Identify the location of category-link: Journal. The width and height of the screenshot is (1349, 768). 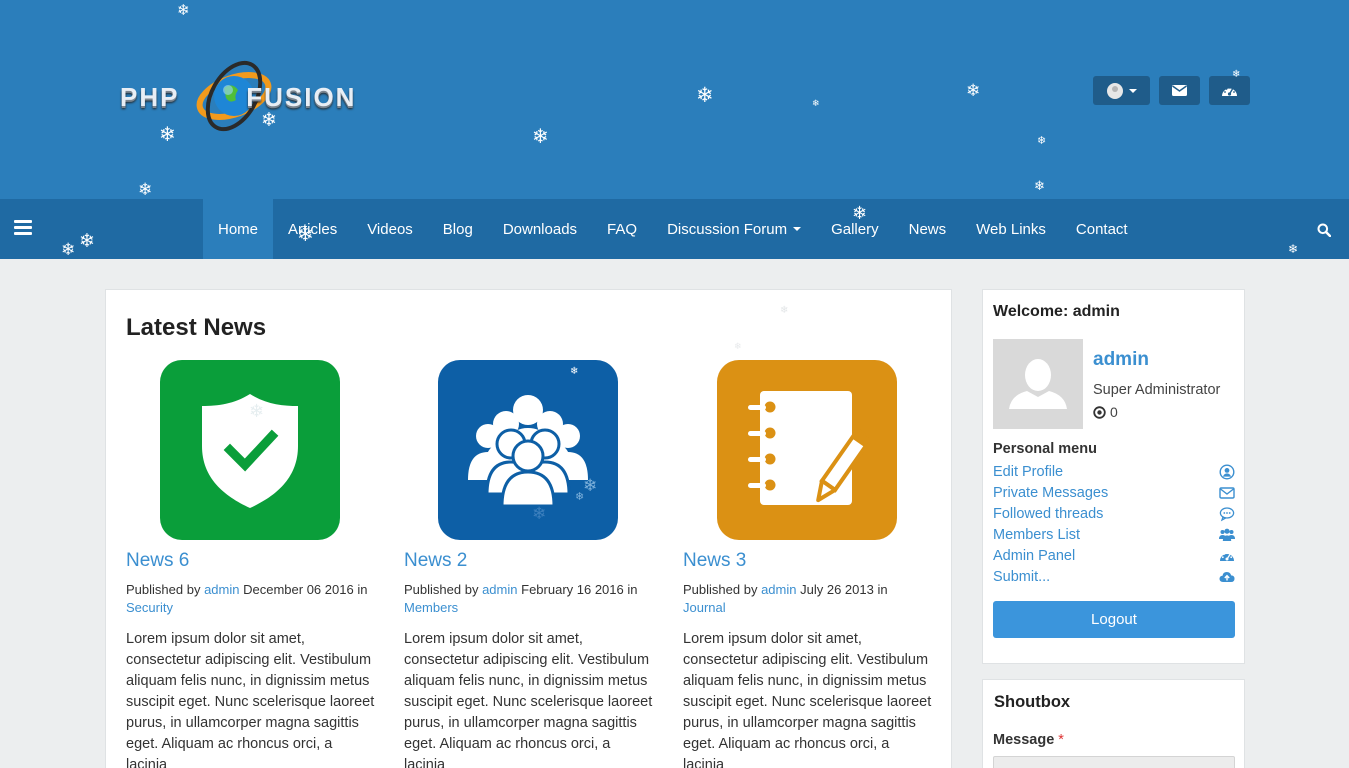
(704, 607).